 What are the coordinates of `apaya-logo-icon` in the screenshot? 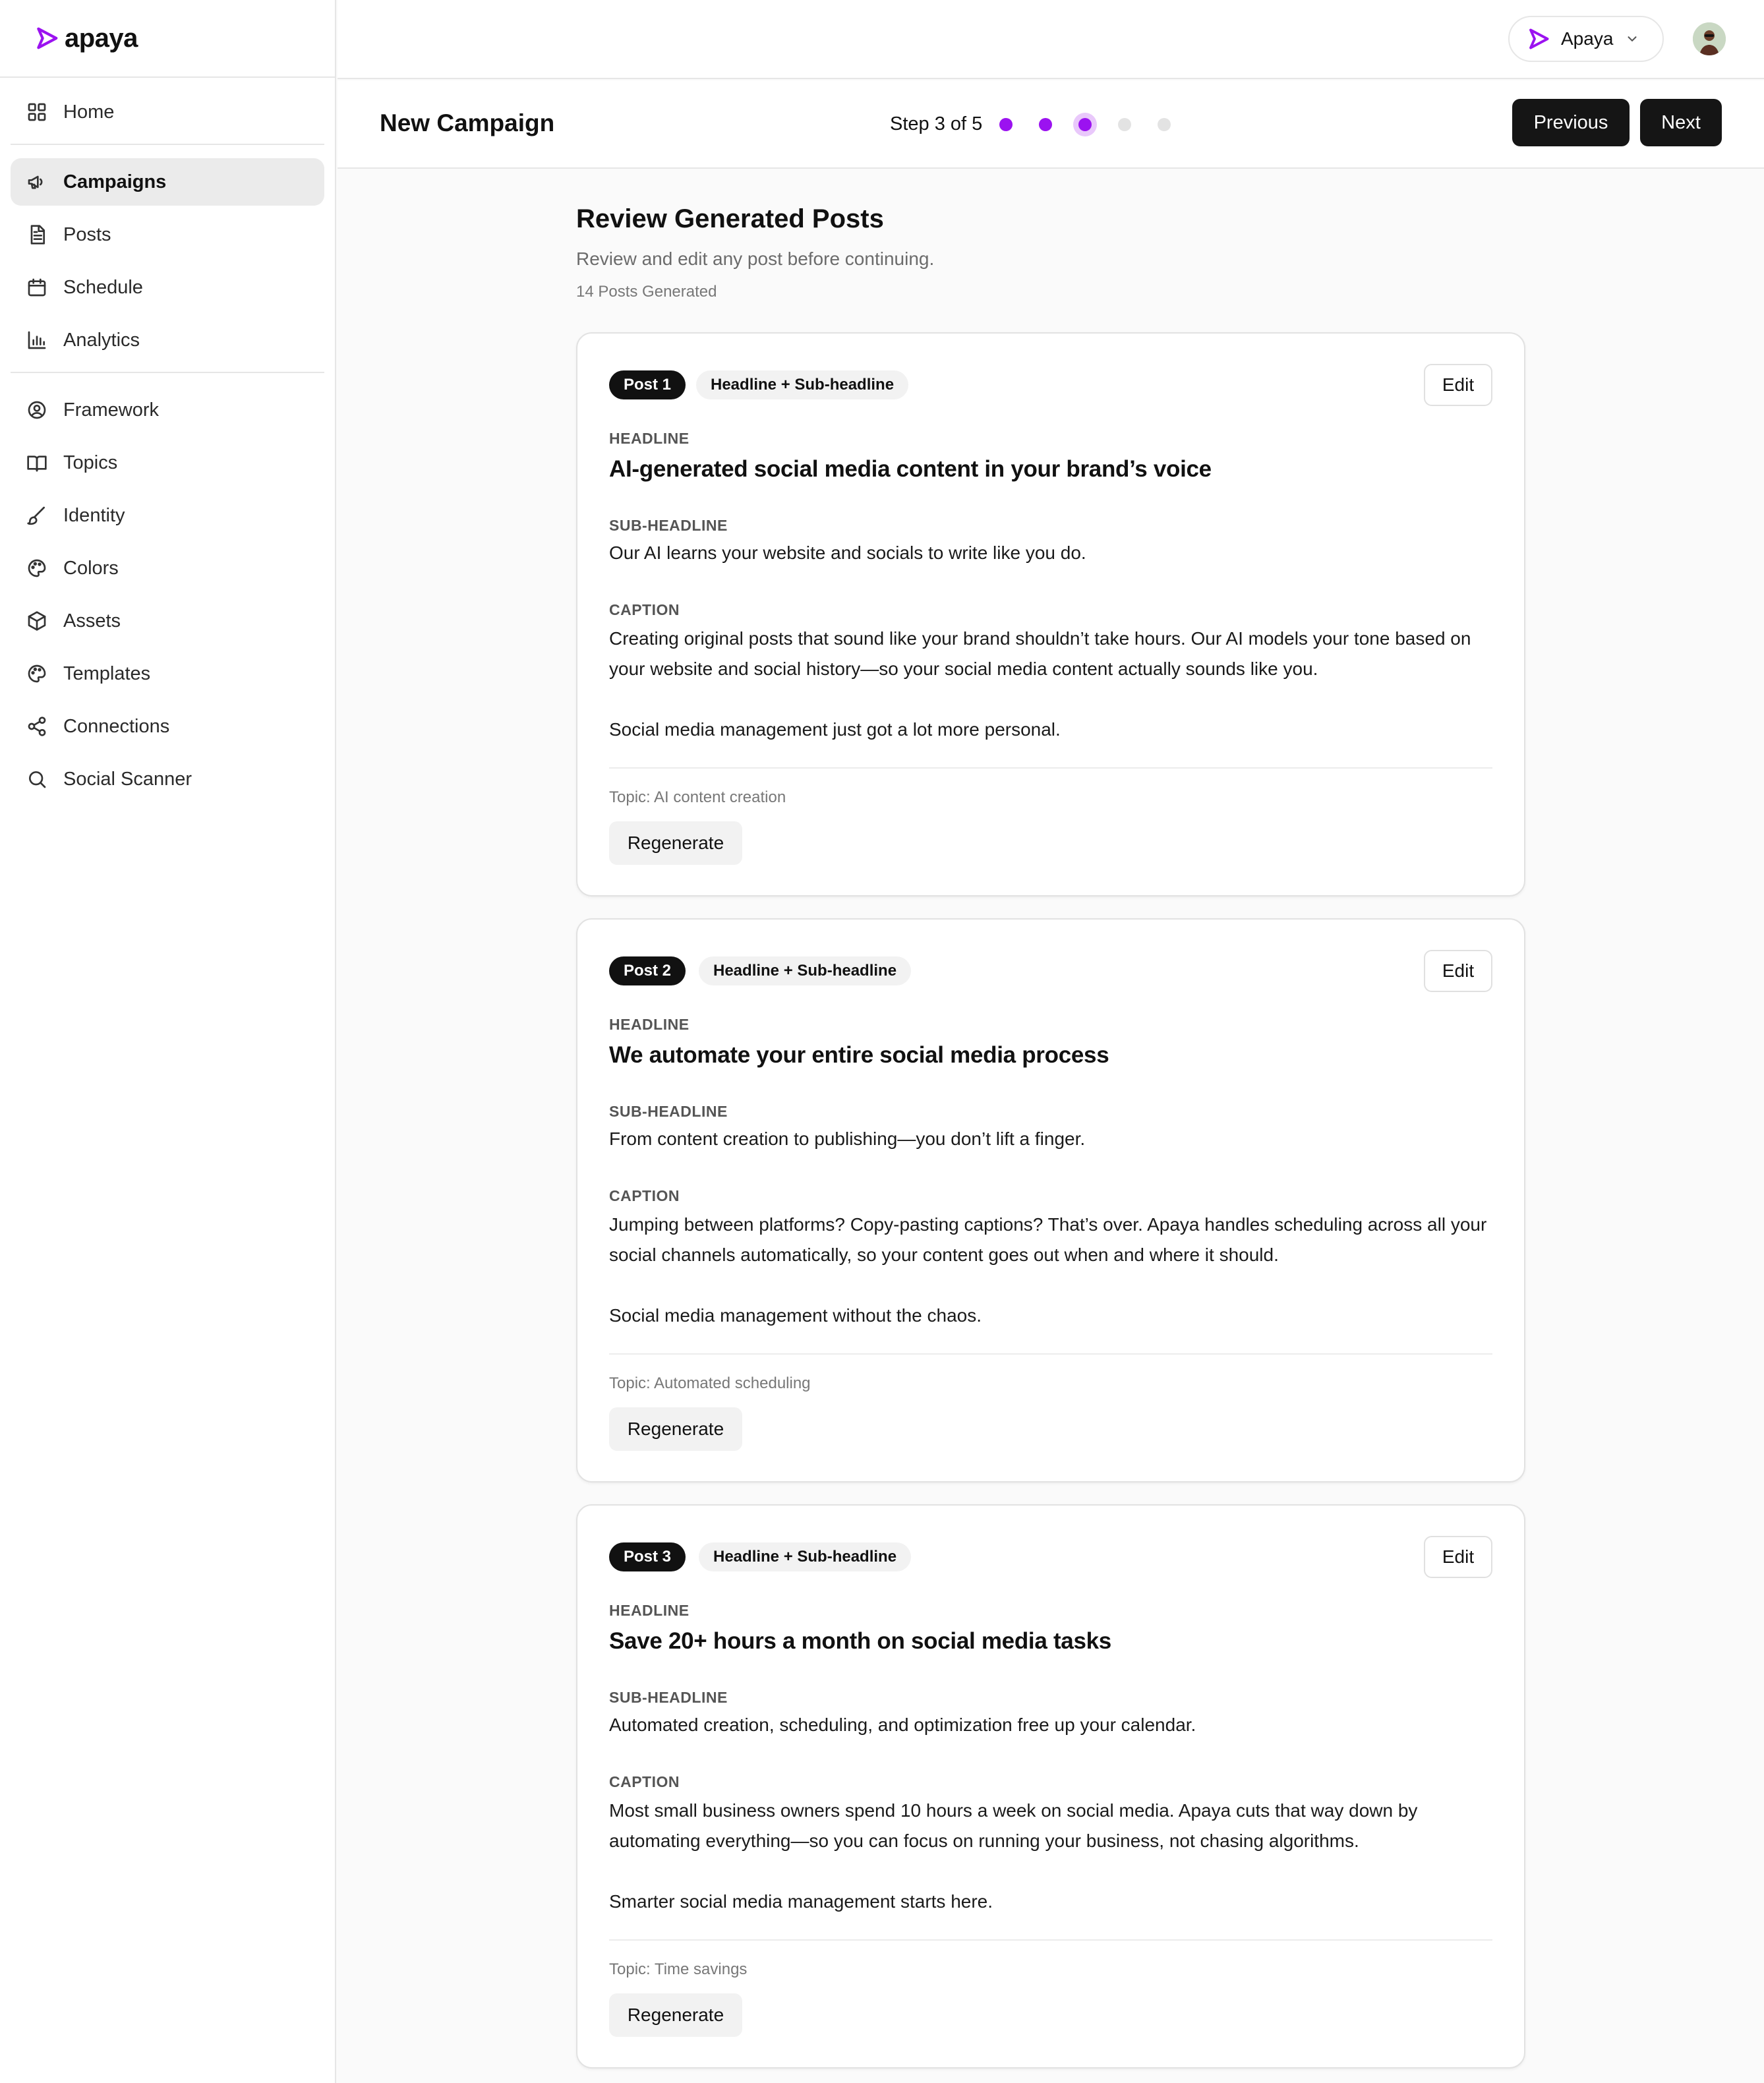 It's located at (47, 38).